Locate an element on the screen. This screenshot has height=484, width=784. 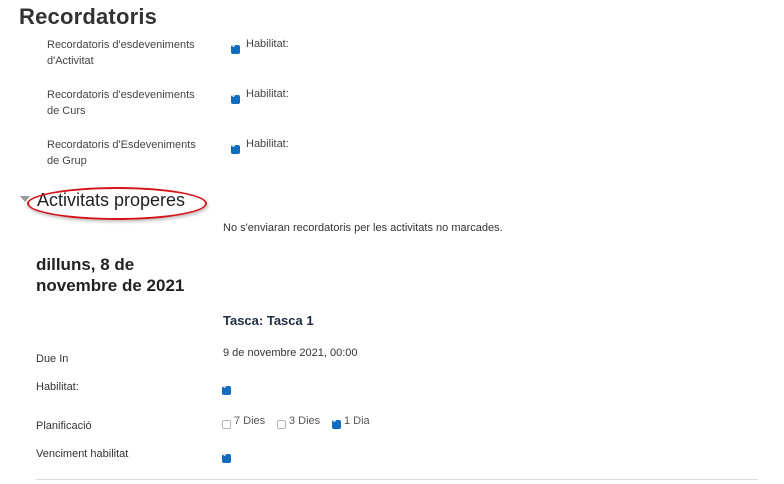
divider is located at coordinates (397, 479).